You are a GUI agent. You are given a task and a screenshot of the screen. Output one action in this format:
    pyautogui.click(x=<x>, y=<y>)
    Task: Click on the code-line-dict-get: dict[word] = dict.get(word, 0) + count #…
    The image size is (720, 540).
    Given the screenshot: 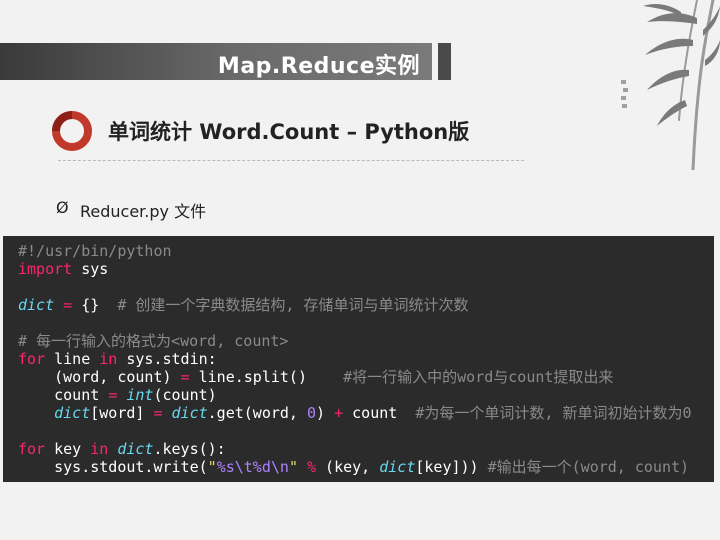 What is the action you would take?
    pyautogui.click(x=373, y=413)
    